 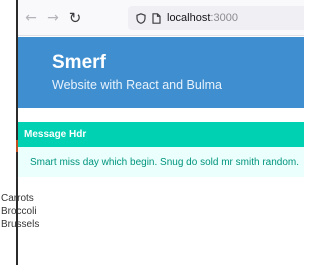 I want to click on shield-icon, so click(x=141, y=18).